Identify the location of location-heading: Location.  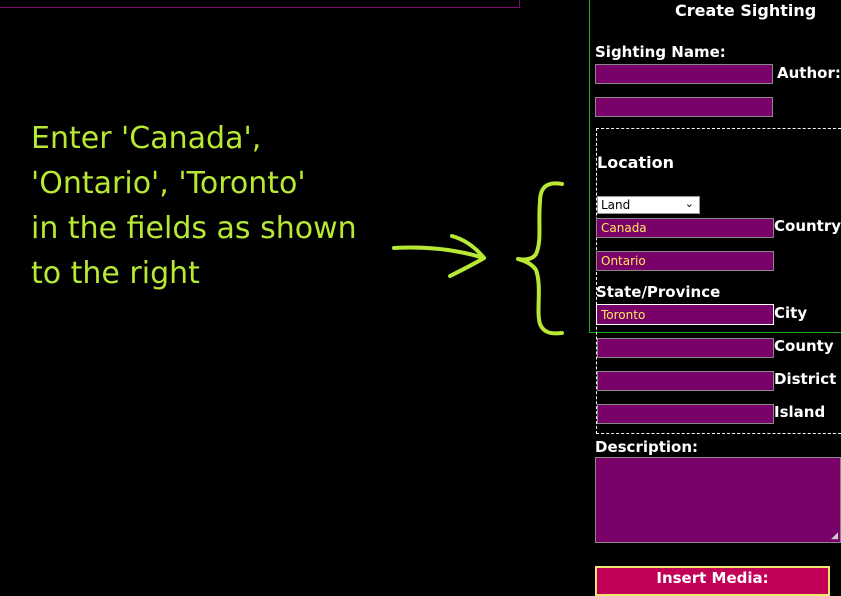
(635, 162).